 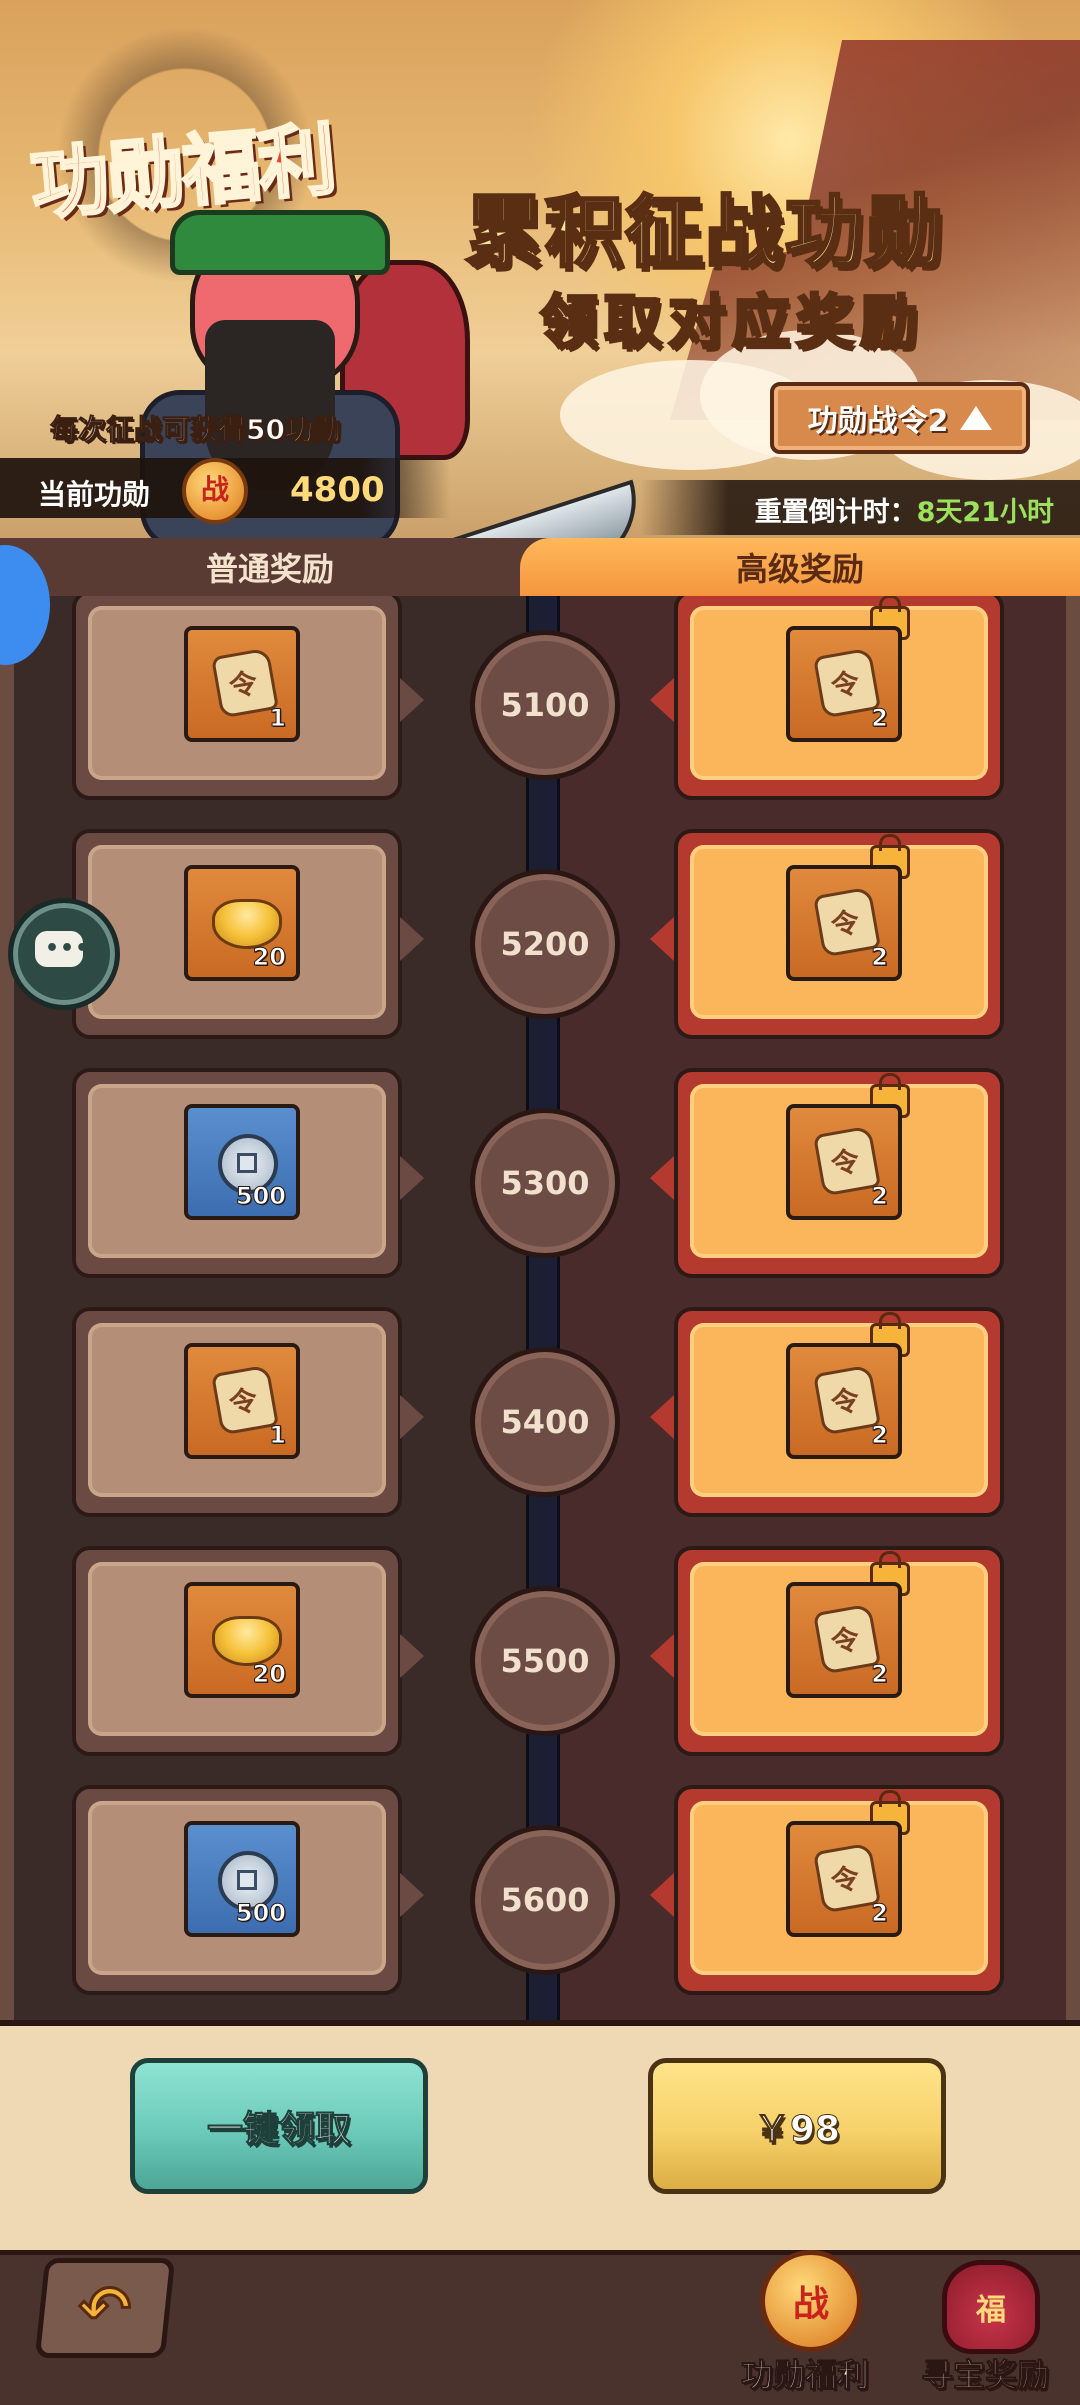 I want to click on chat-dots-icon: •••, so click(x=68, y=948).